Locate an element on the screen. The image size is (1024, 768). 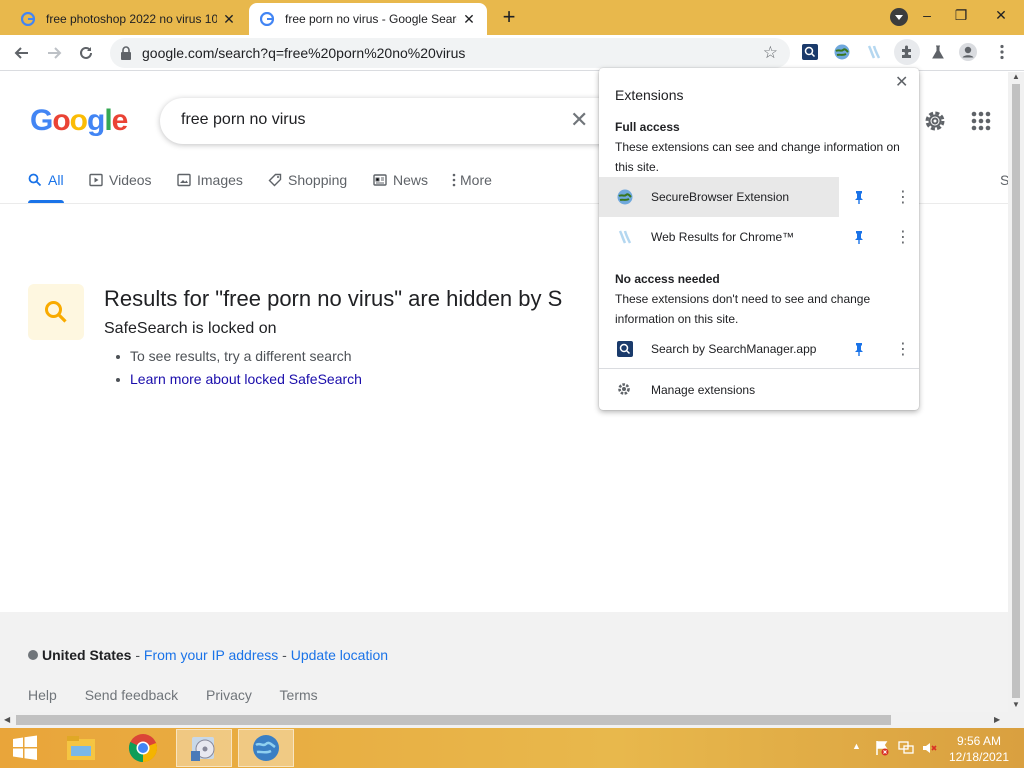
tab-google-search: free porn no virus - Google Searc ✕ is located at coordinates (368, 19).